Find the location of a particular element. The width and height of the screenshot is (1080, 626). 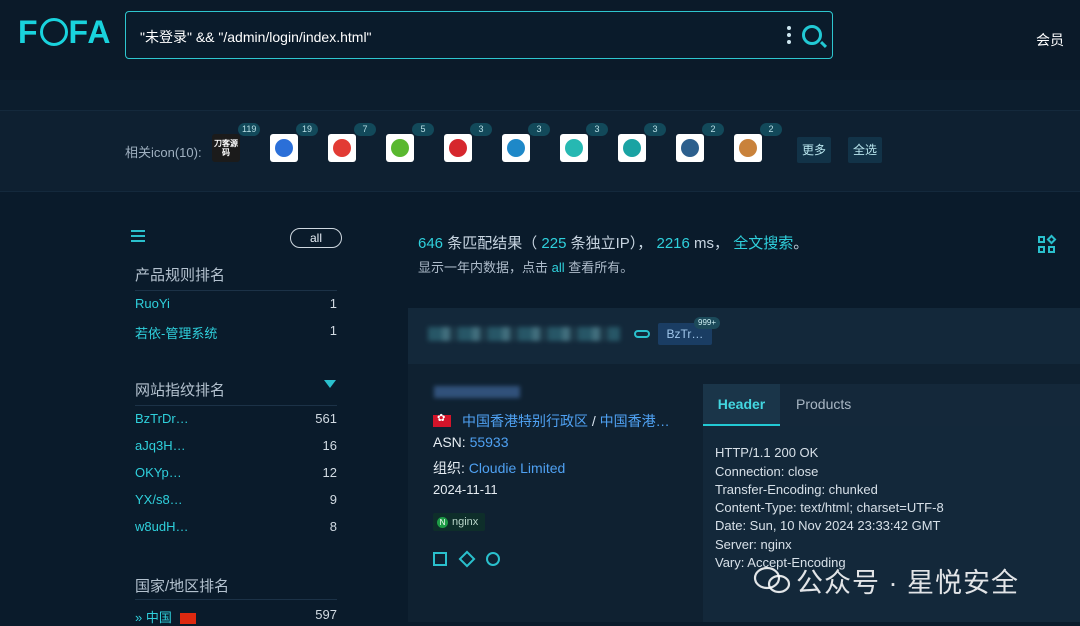

redacted-host is located at coordinates (524, 334).